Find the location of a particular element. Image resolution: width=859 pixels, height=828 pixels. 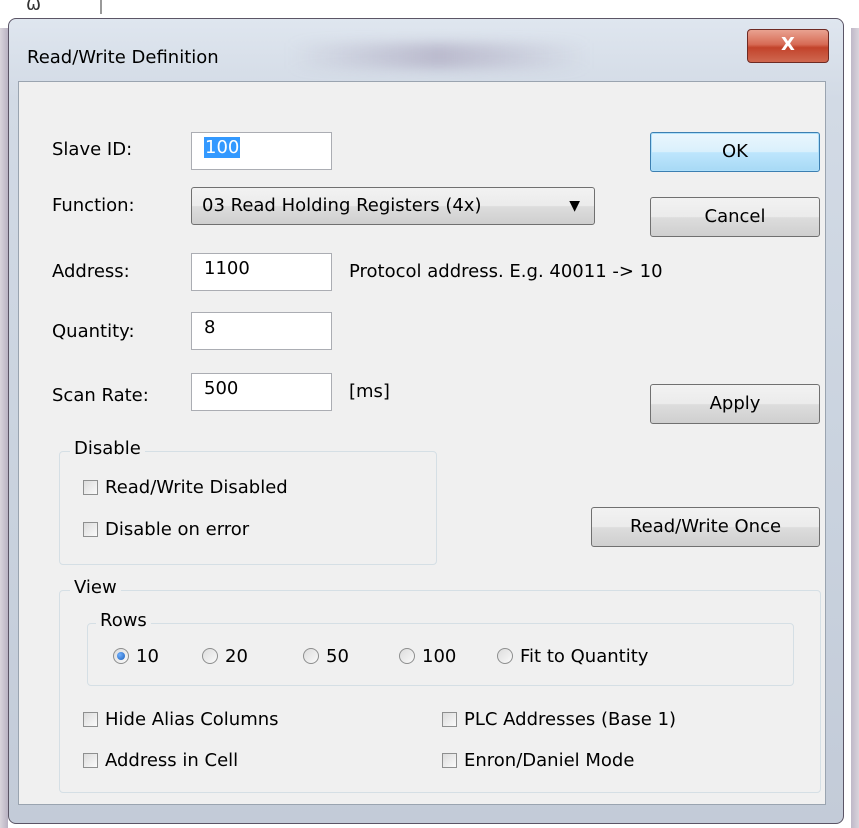

scan-rate-unit: [ms] is located at coordinates (369, 391).